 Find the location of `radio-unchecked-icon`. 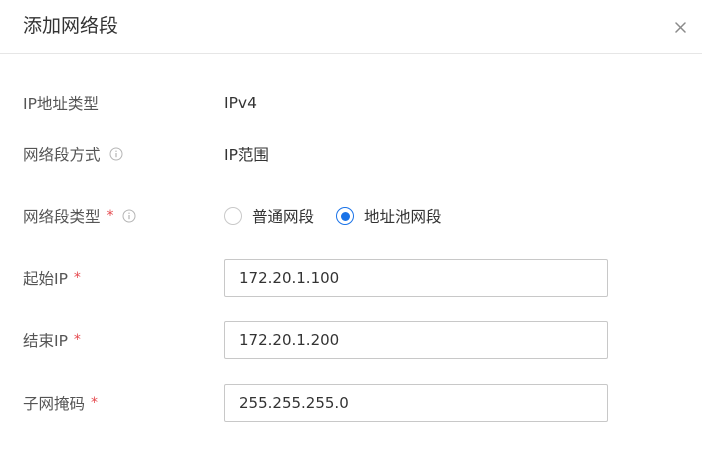

radio-unchecked-icon is located at coordinates (233, 216).